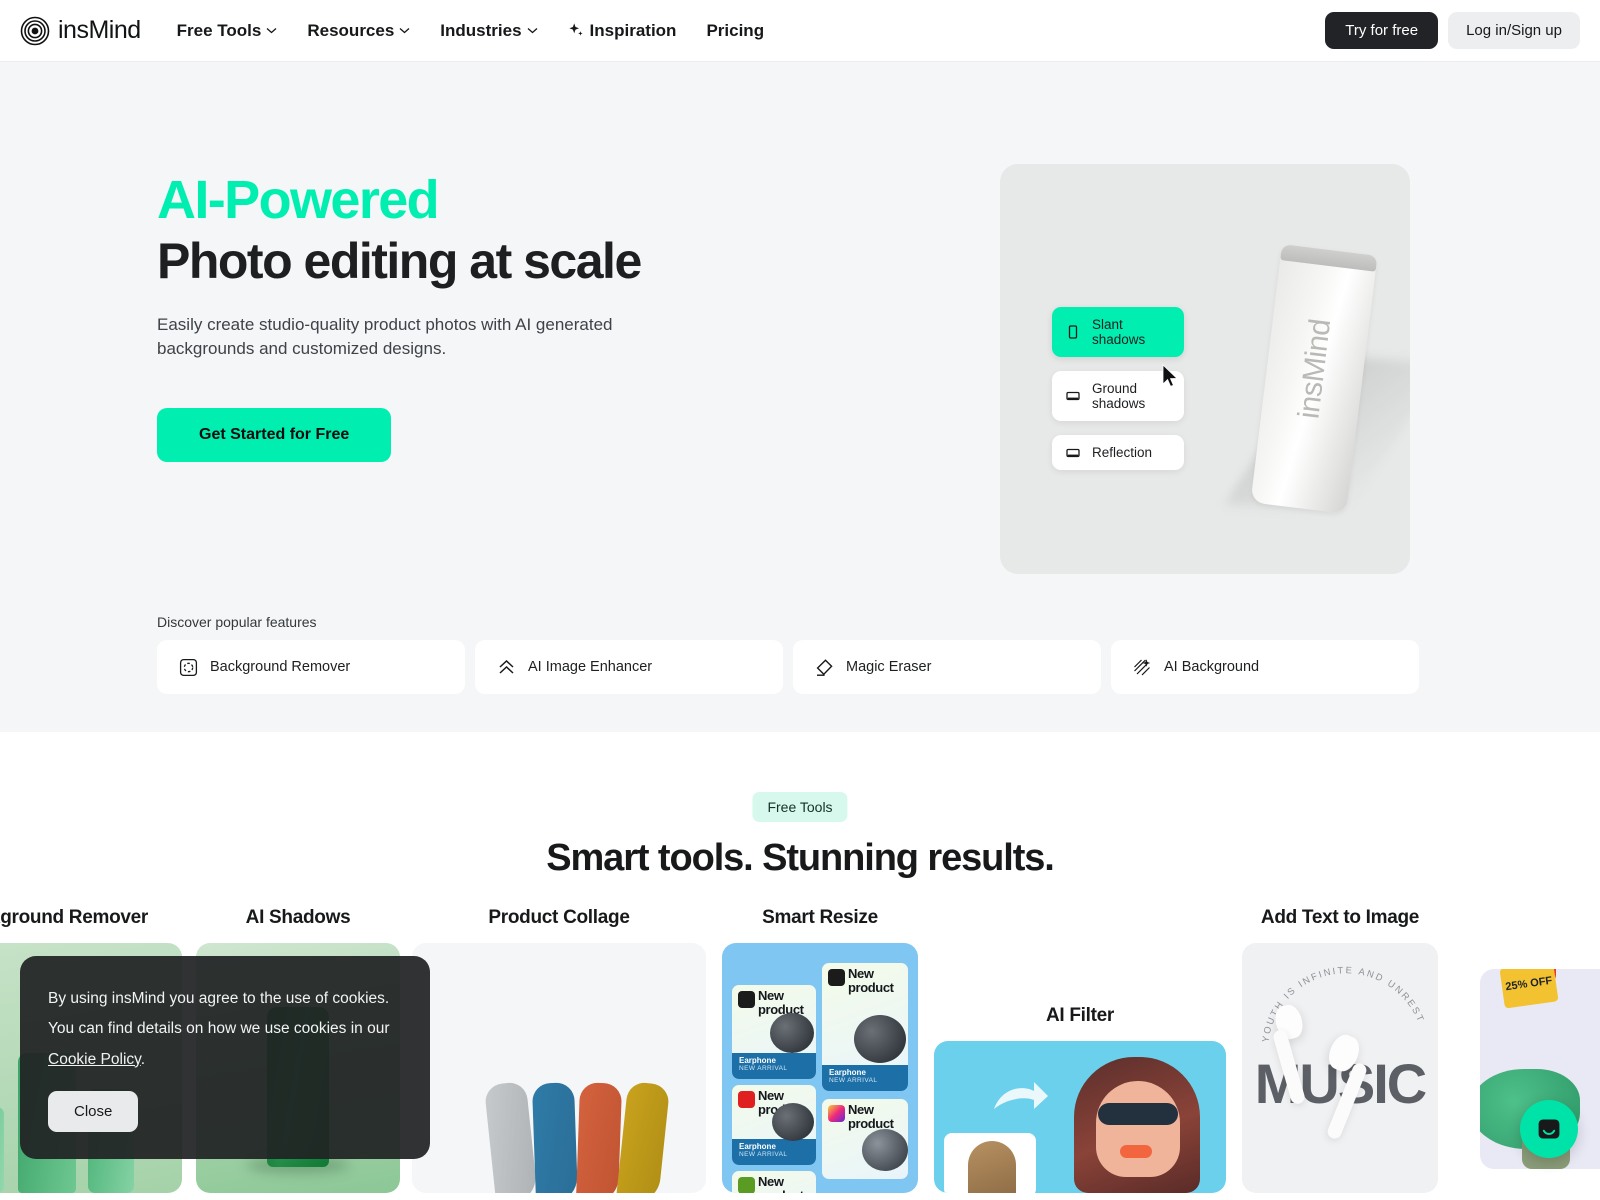  What do you see at coordinates (219, 30) in the screenshot?
I see `nav-label: Free Tools` at bounding box center [219, 30].